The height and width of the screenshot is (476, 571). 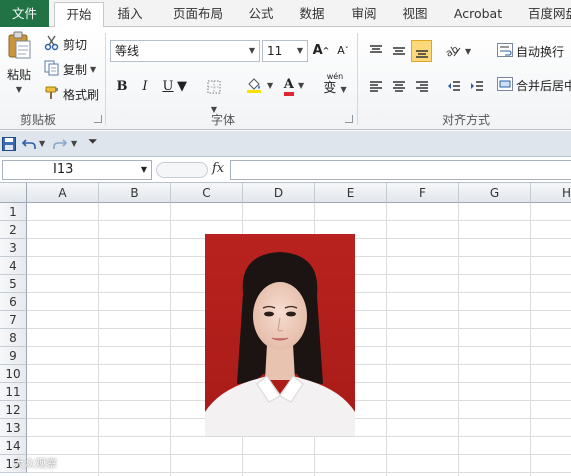 I want to click on format-painter-icon, so click(x=52, y=94).